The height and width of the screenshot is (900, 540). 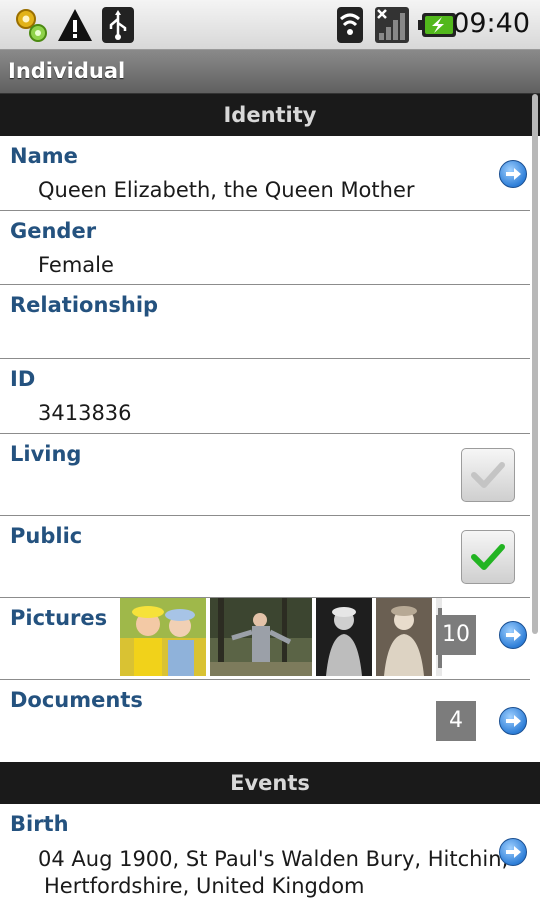 What do you see at coordinates (456, 635) in the screenshot?
I see `pictures-count-badge: 10` at bounding box center [456, 635].